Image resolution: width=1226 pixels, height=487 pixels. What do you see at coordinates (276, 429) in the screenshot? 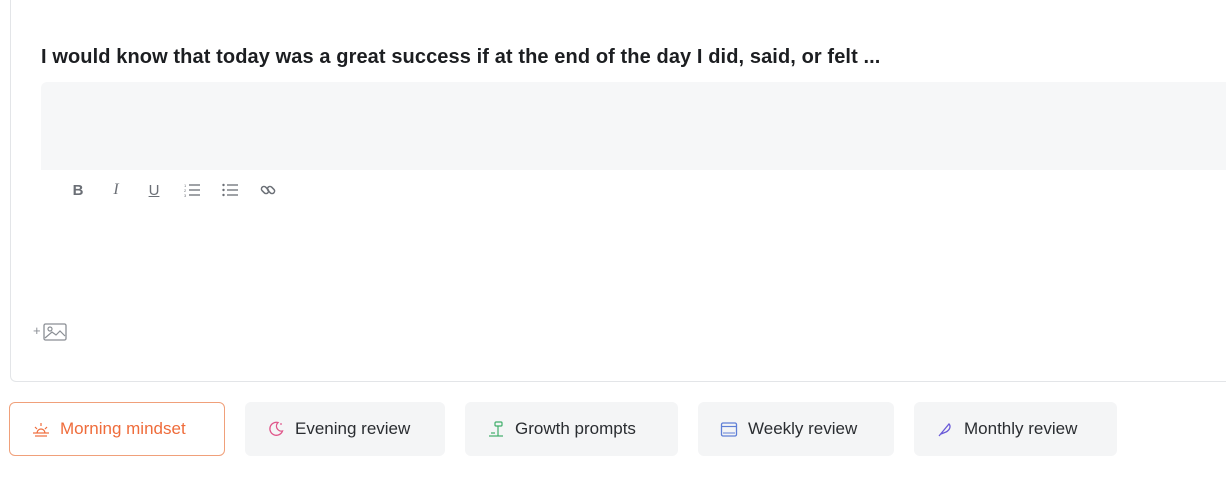
I see `moon-icon` at bounding box center [276, 429].